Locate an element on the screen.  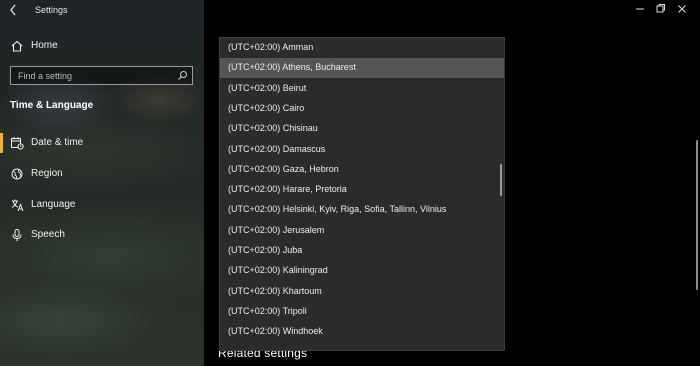
globe-icon is located at coordinates (17, 174).